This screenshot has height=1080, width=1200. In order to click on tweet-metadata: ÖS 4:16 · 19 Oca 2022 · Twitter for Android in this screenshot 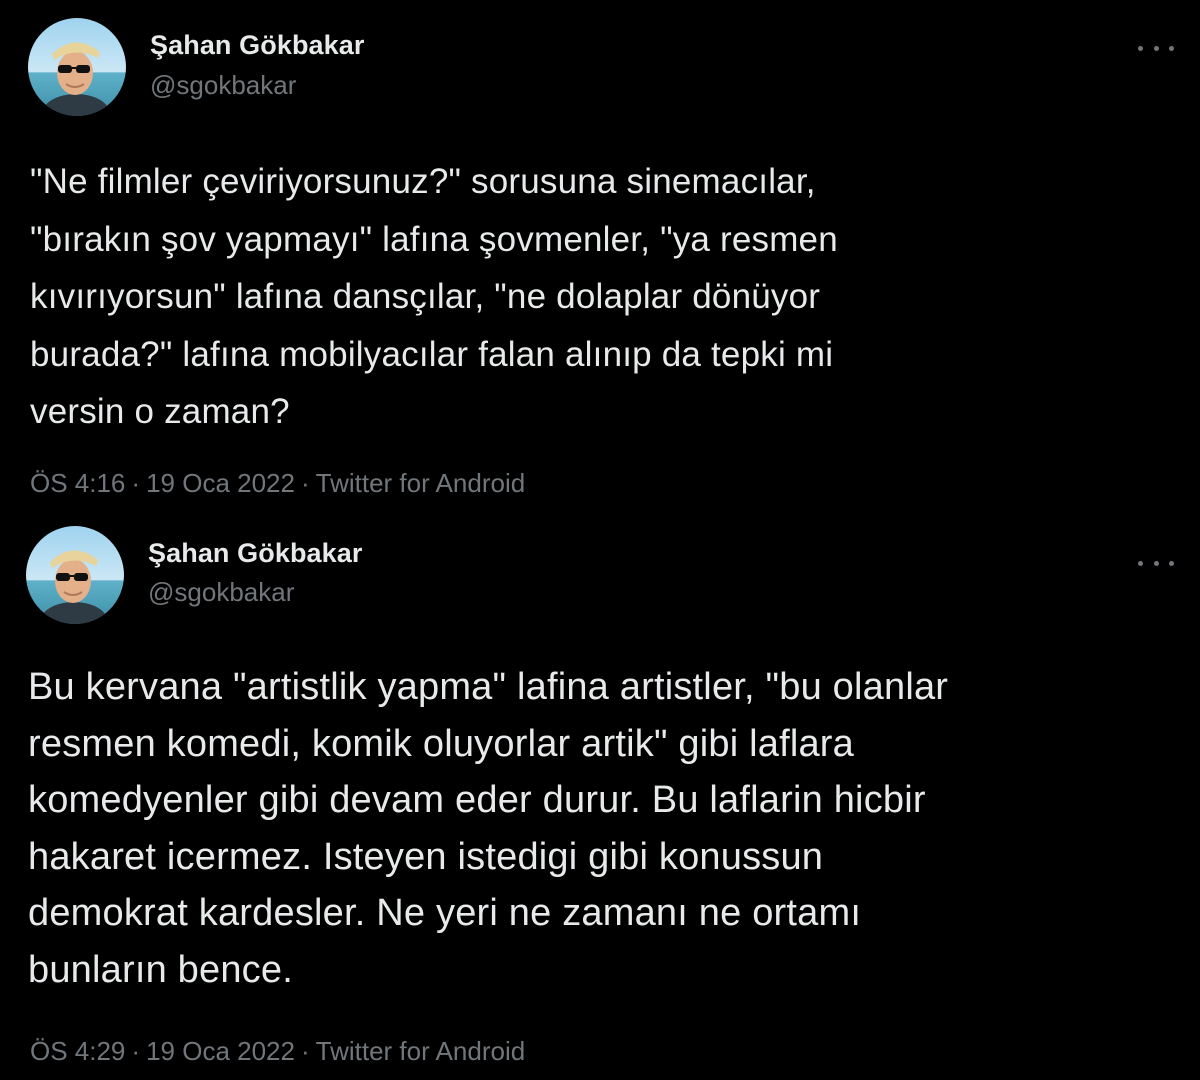, I will do `click(277, 483)`.